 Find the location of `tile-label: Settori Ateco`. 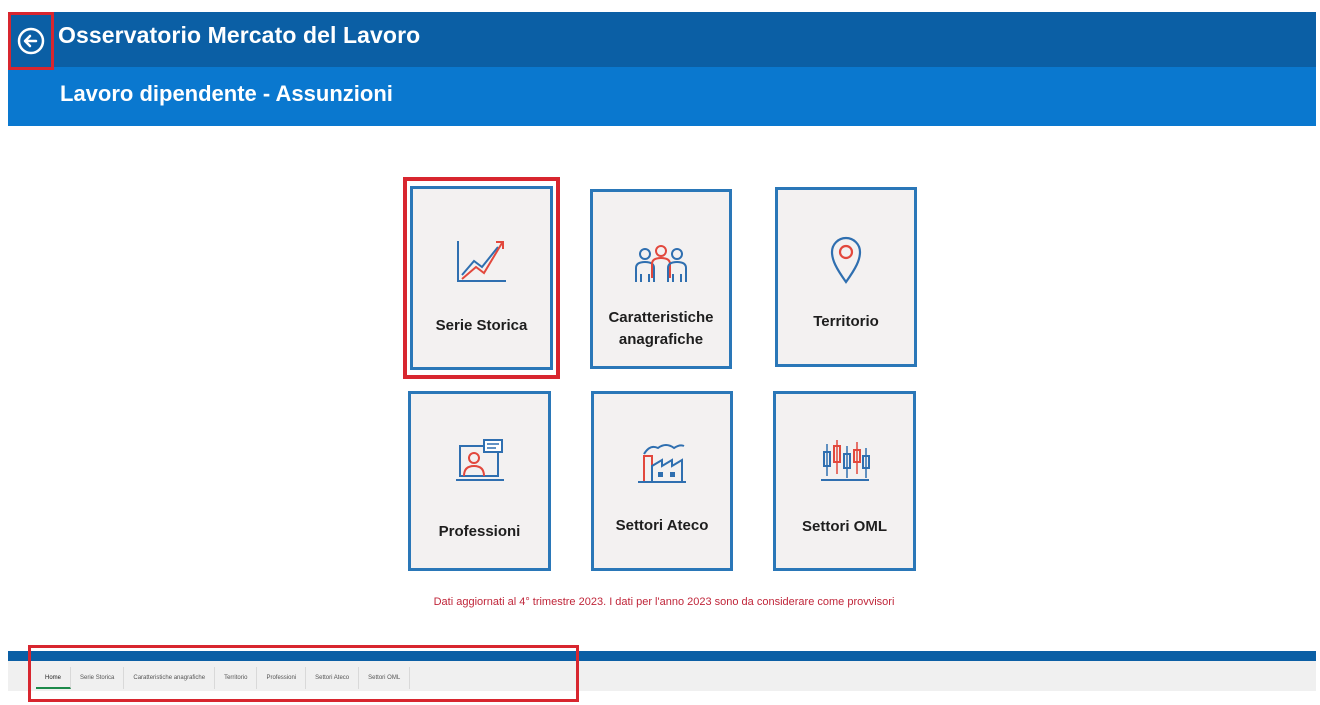

tile-label: Settori Ateco is located at coordinates (662, 525).